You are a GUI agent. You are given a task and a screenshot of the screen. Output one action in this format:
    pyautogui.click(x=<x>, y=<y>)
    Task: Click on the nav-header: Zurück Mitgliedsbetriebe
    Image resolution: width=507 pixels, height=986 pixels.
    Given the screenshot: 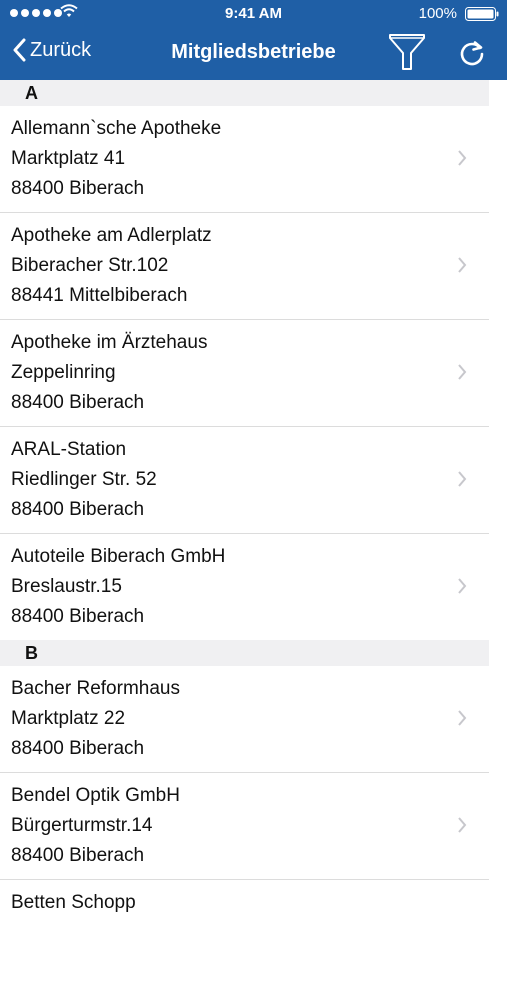 What is the action you would take?
    pyautogui.click(x=253, y=54)
    